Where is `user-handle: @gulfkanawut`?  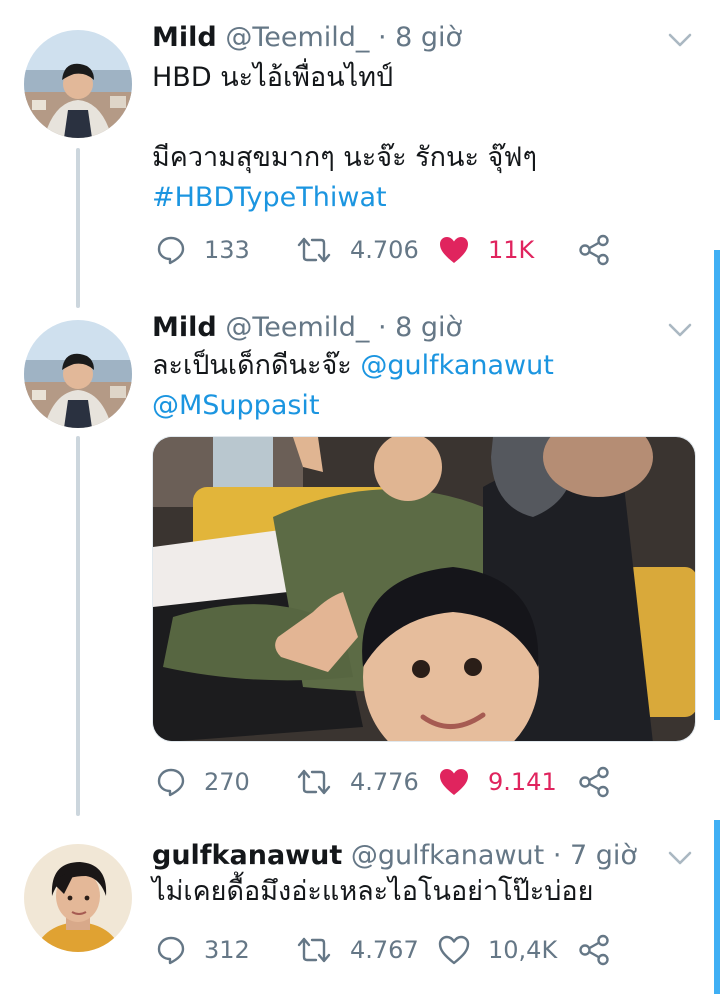 user-handle: @gulfkanawut is located at coordinates (447, 855).